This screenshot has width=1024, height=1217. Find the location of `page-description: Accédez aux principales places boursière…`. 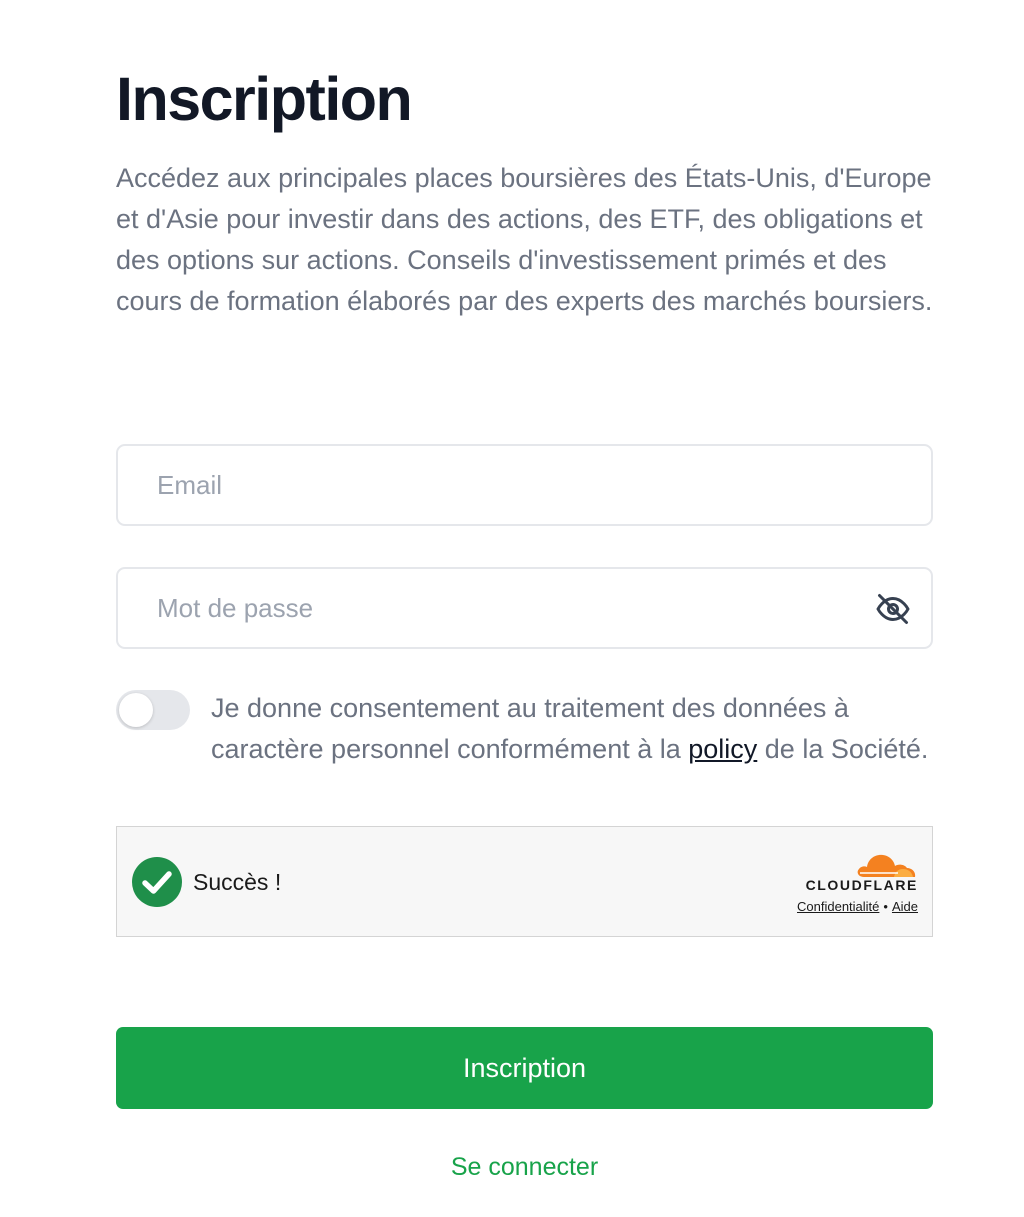

page-description: Accédez aux principales places boursière… is located at coordinates (524, 239).